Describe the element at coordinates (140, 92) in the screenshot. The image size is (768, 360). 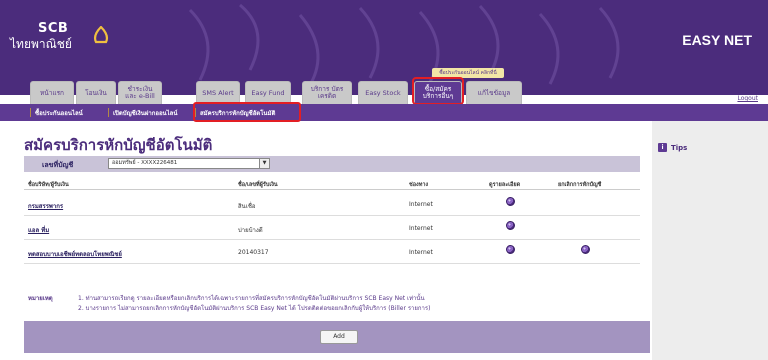
I see `tab-bill-payment: ชำระเงิน และ e-Bill` at that location.